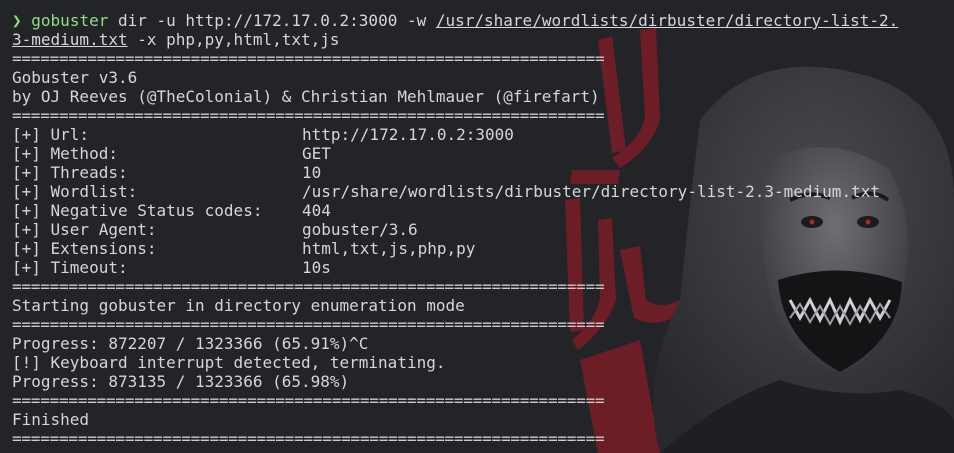 This screenshot has width=954, height=453. I want to click on command-extension-args: -x php,py,html,txt,js, so click(233, 39).